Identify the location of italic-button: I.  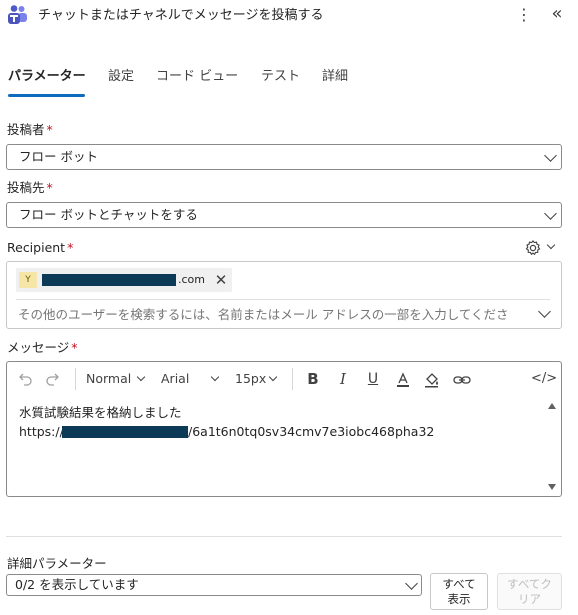
(343, 379).